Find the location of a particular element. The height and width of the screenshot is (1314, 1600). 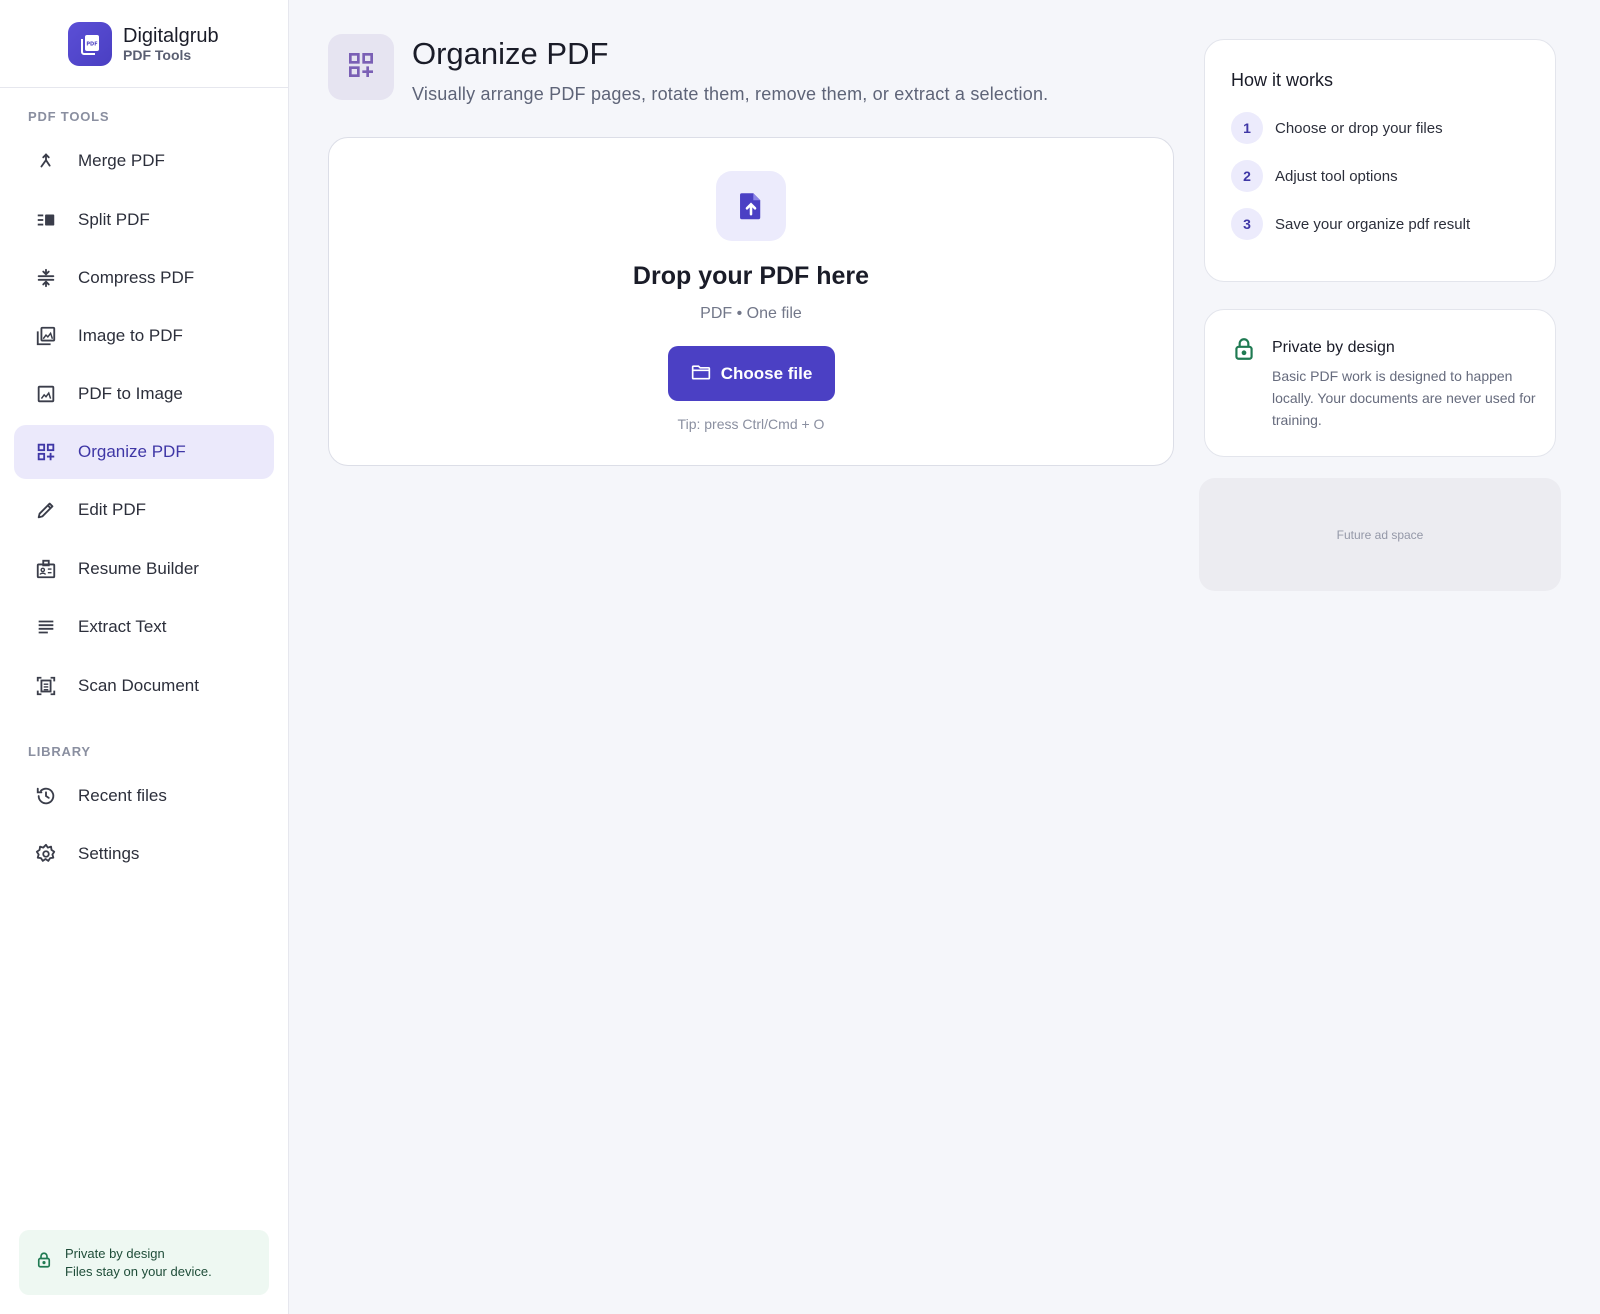

text-lines-icon is located at coordinates (46, 627).